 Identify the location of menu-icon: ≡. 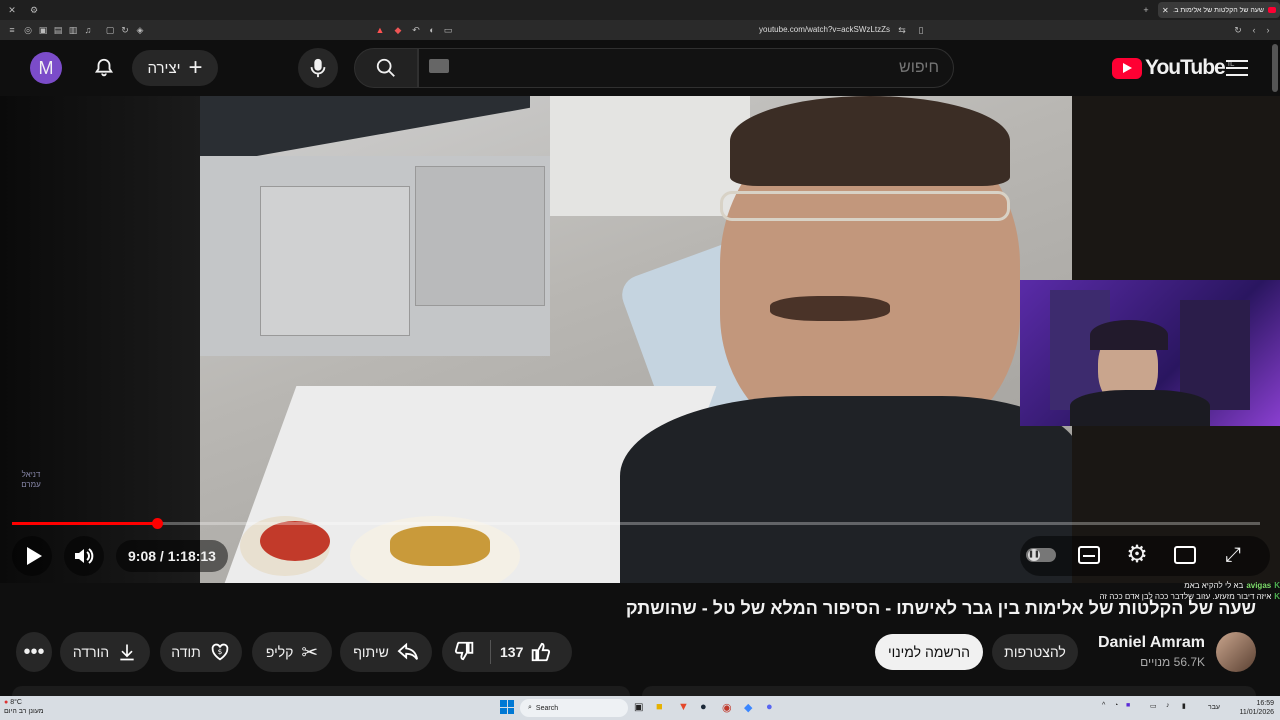
(12, 30).